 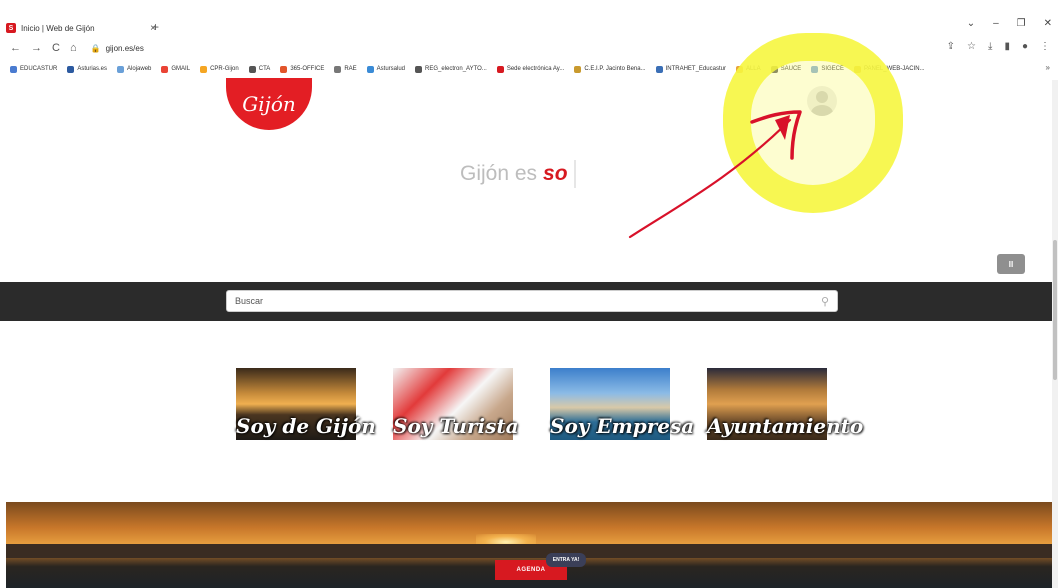 What do you see at coordinates (622, 404) in the screenshot?
I see `card-soy-empresa: Soy Empresa` at bounding box center [622, 404].